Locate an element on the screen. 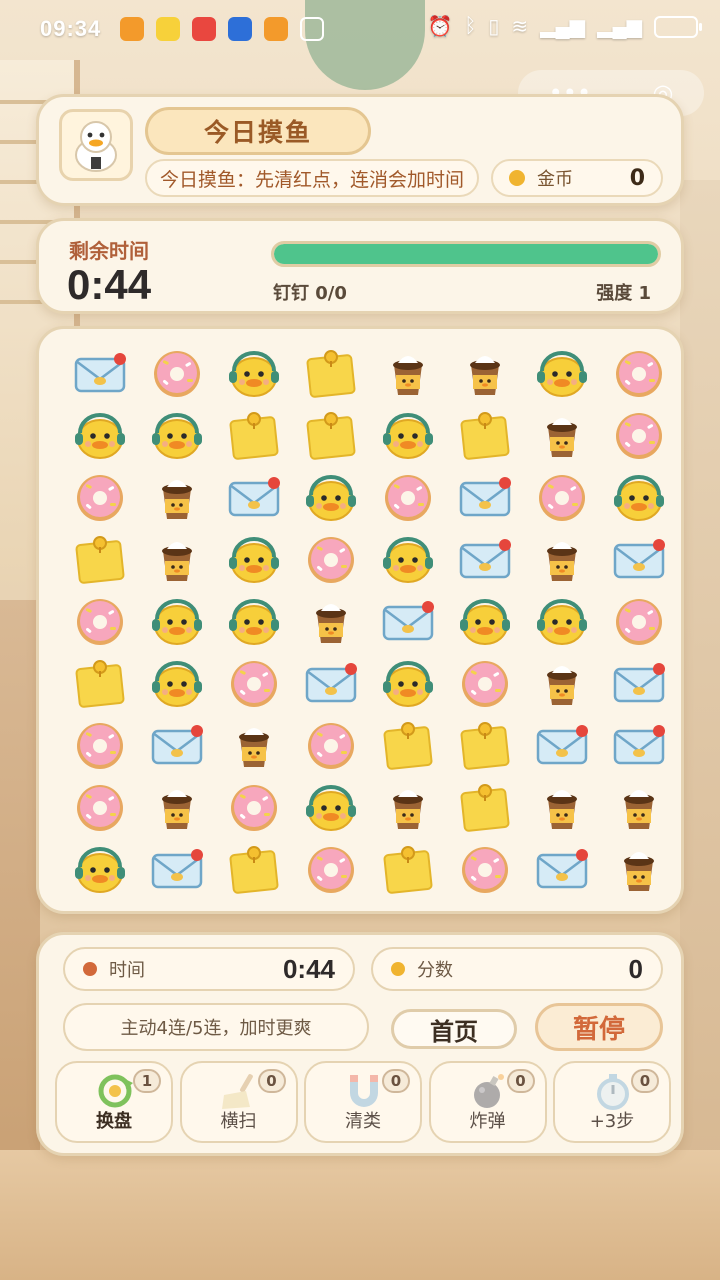  pause-button: 暂停 is located at coordinates (599, 1027).